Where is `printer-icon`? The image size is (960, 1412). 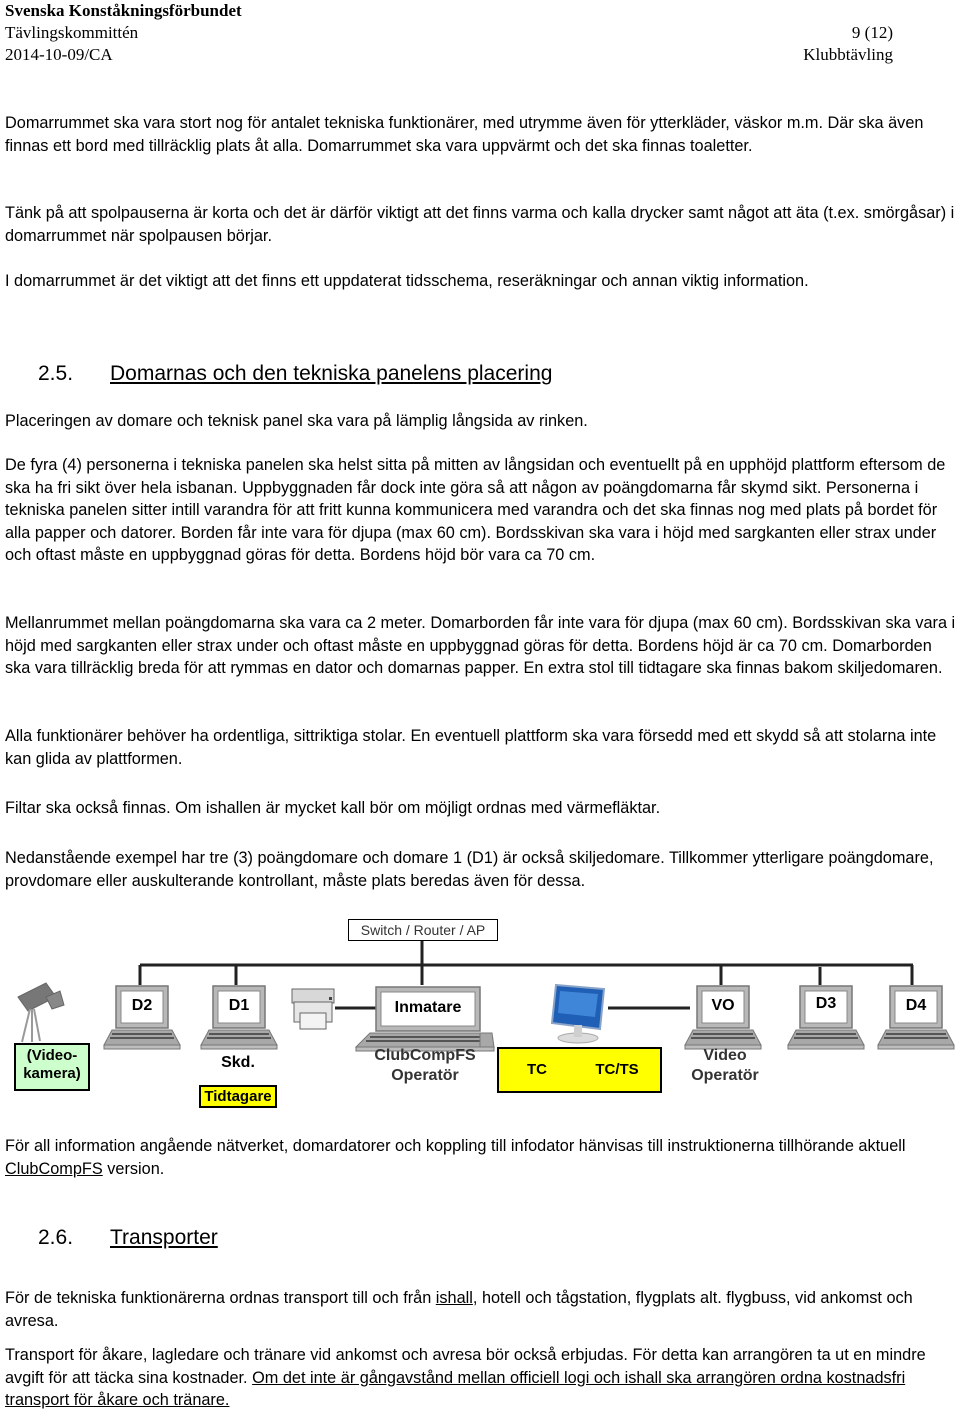
printer-icon is located at coordinates (313, 1009).